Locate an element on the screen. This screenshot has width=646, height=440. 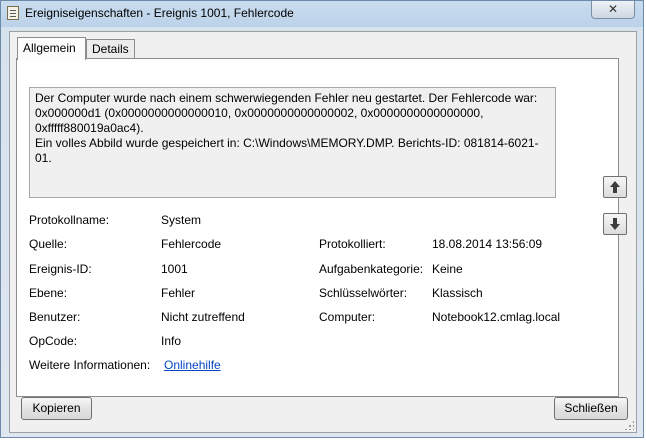
copy-button: Kopieren is located at coordinates (56, 408).